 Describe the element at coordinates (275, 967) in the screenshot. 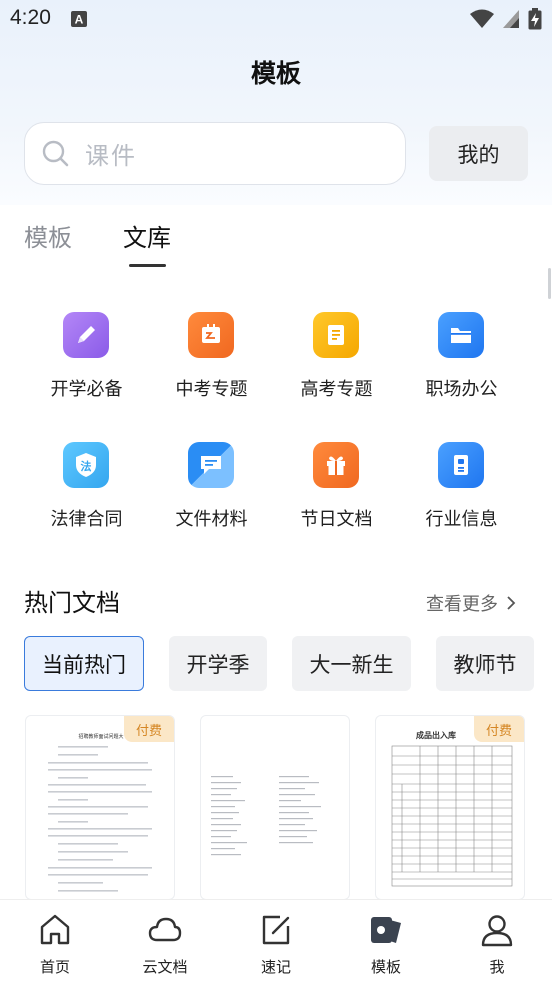

I see `nav-label: 速记` at that location.